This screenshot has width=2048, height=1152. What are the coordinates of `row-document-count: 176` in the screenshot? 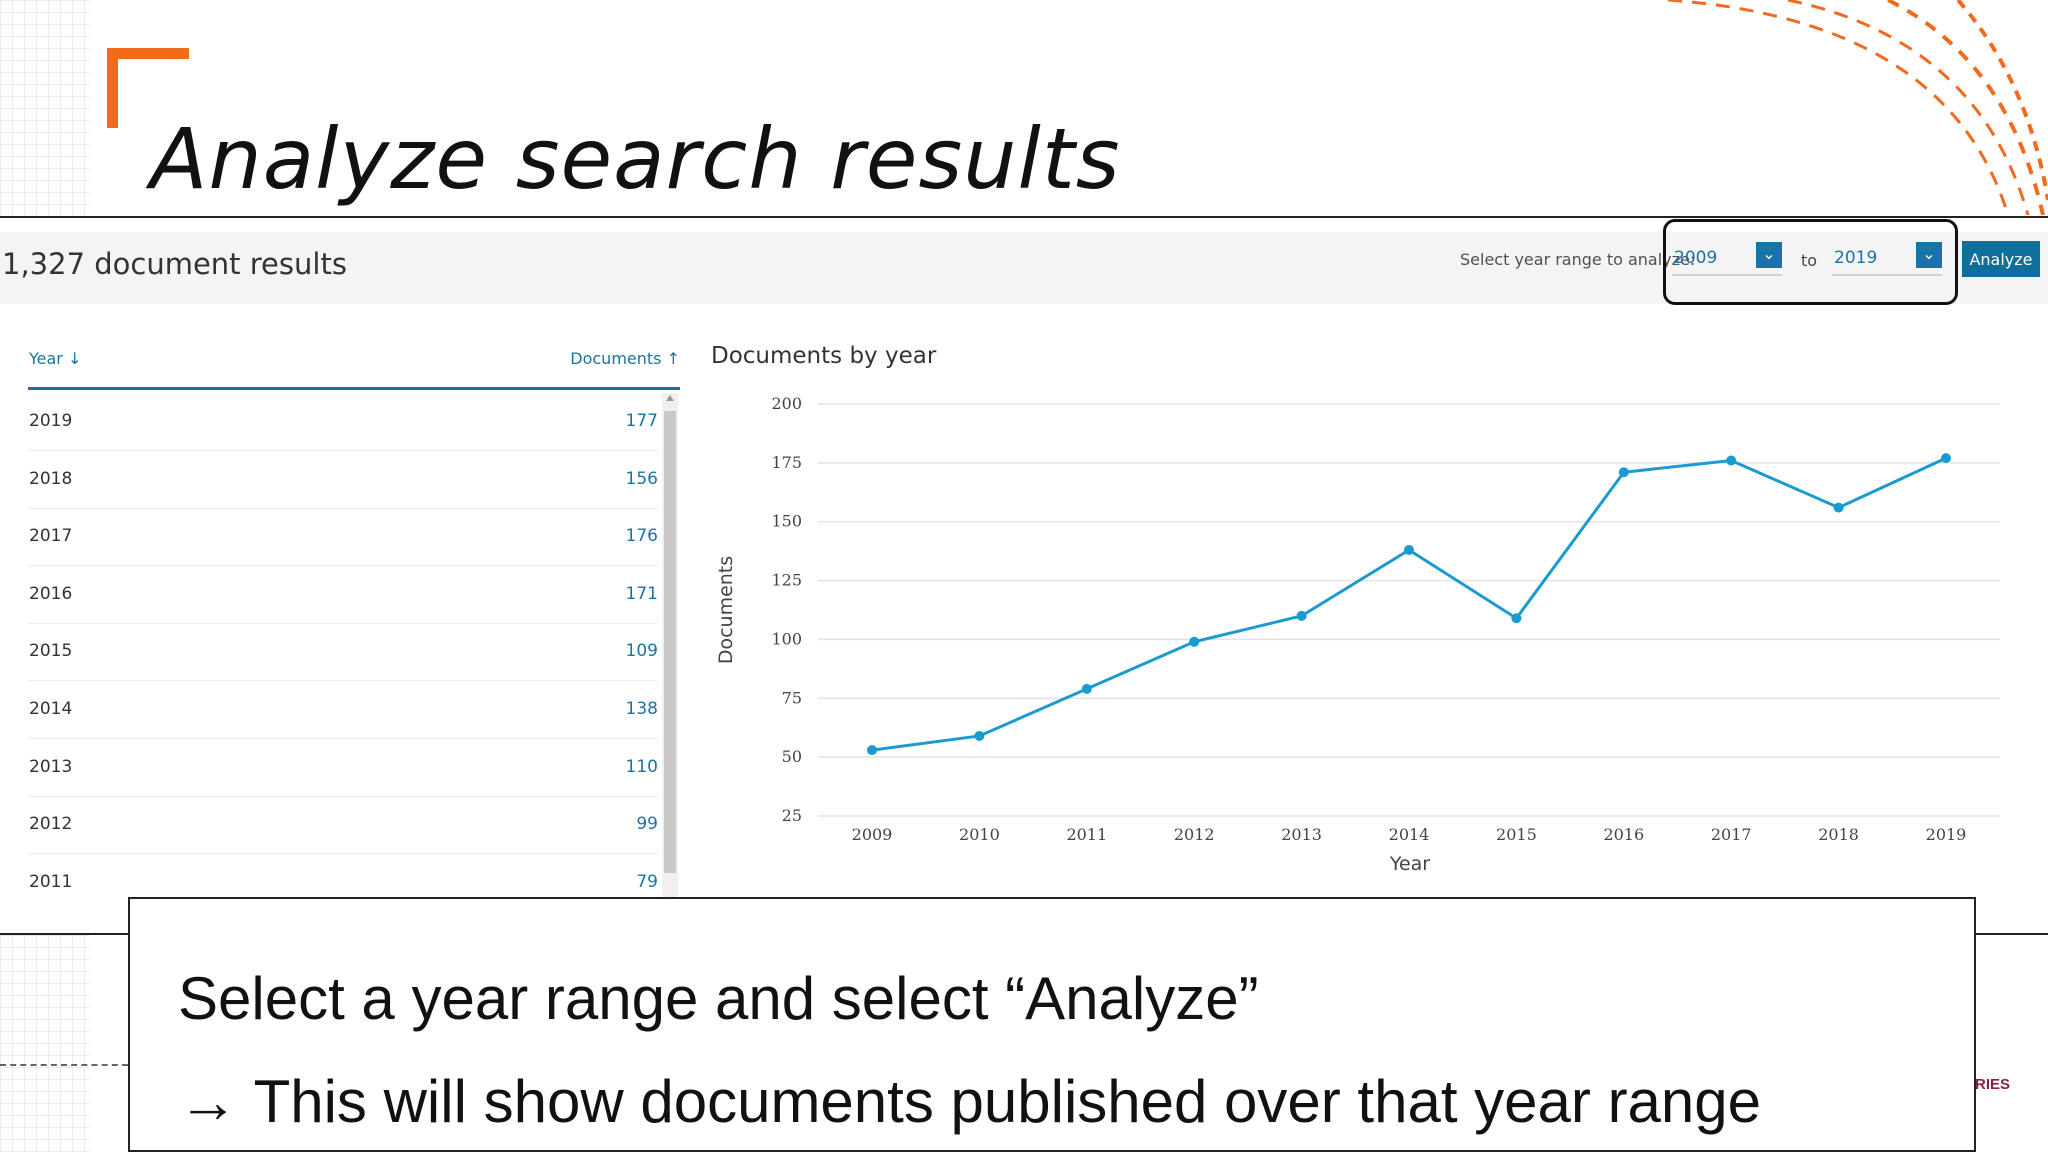 It's located at (642, 536).